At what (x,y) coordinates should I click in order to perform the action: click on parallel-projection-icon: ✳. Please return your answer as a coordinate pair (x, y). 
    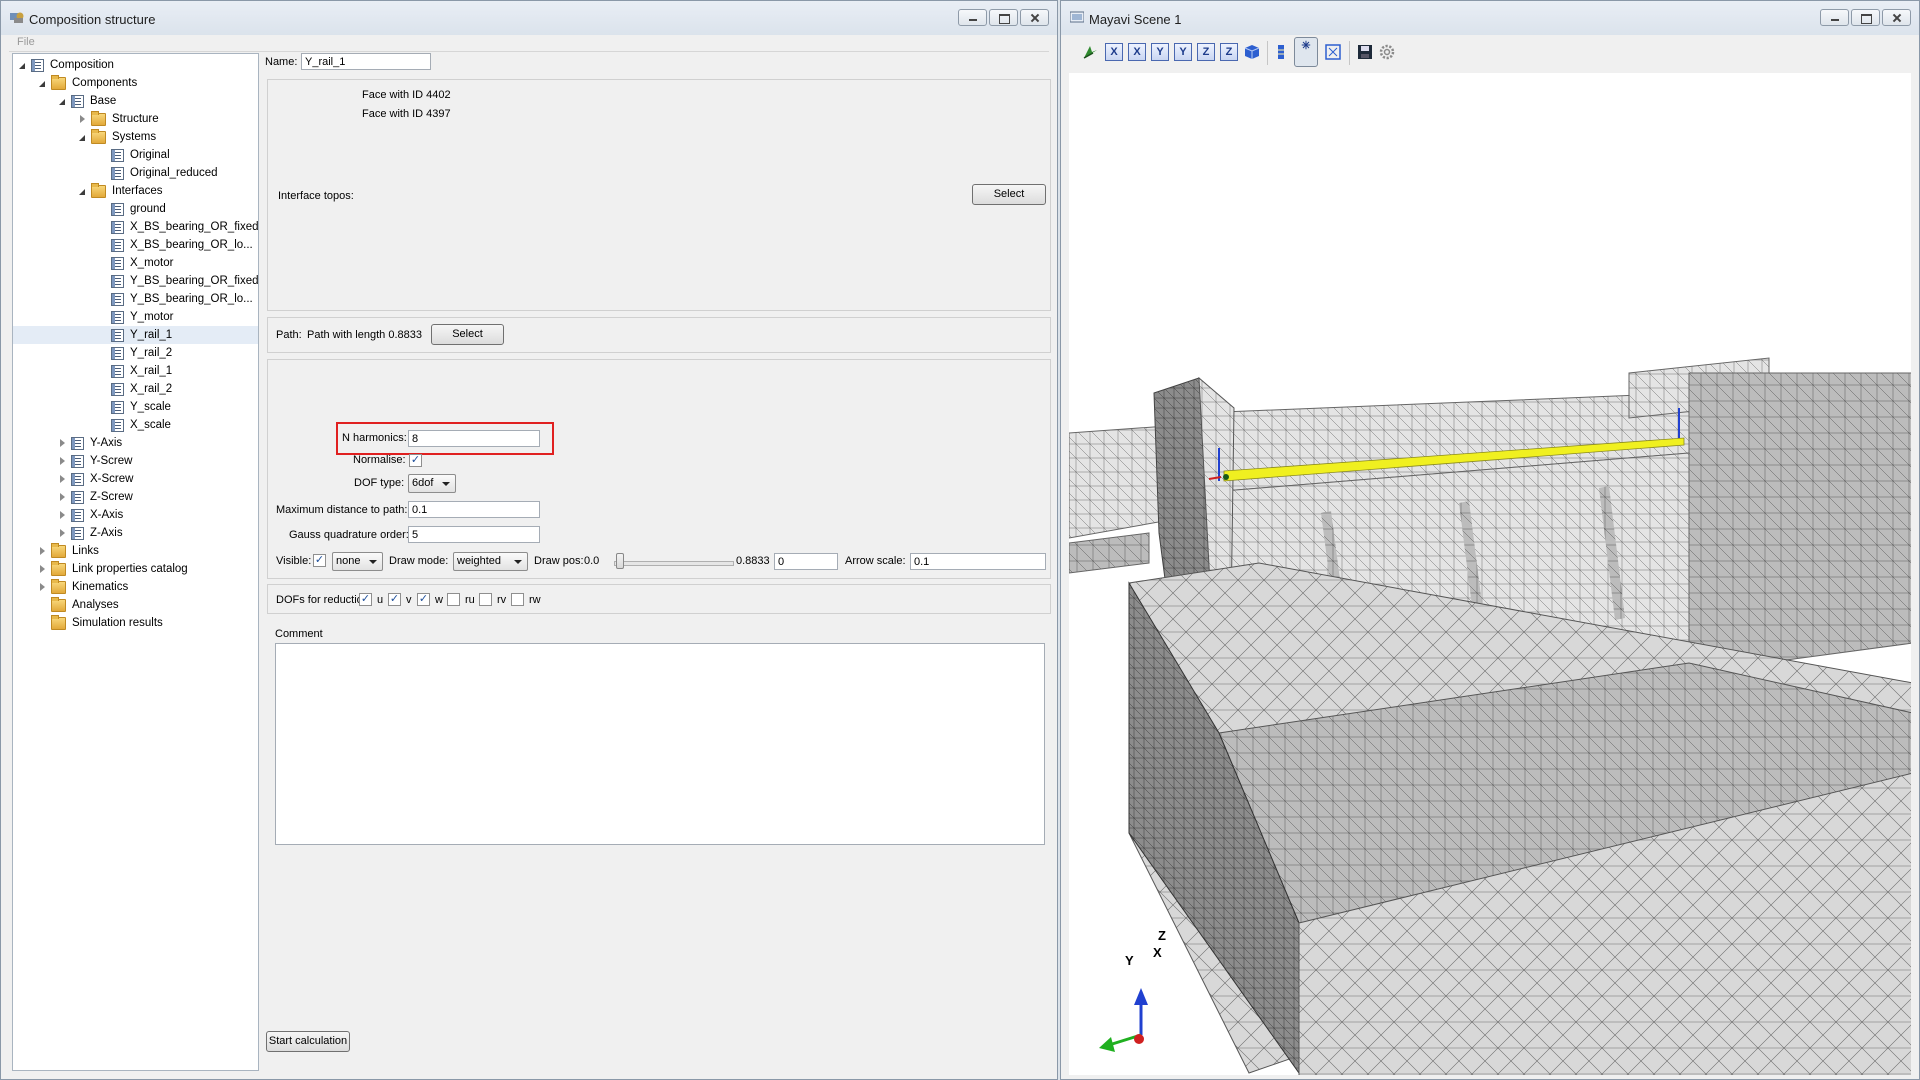
    Looking at the image, I should click on (1306, 52).